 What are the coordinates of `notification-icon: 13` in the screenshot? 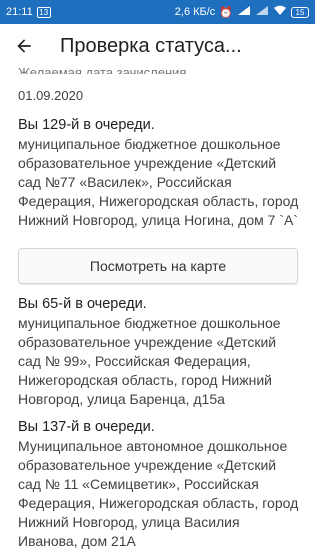 It's located at (43, 12).